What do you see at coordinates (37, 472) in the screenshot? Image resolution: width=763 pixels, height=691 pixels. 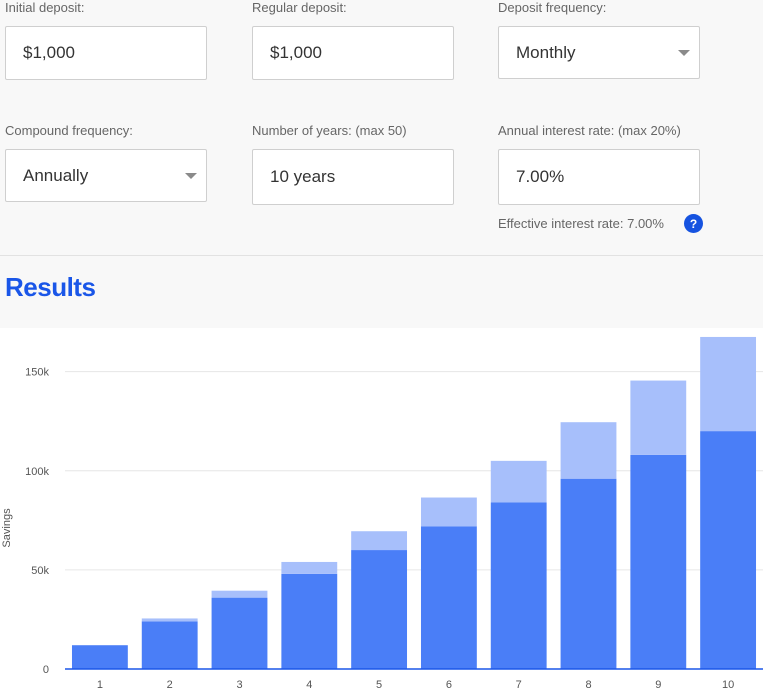 I see `y-tick-label: 100k` at bounding box center [37, 472].